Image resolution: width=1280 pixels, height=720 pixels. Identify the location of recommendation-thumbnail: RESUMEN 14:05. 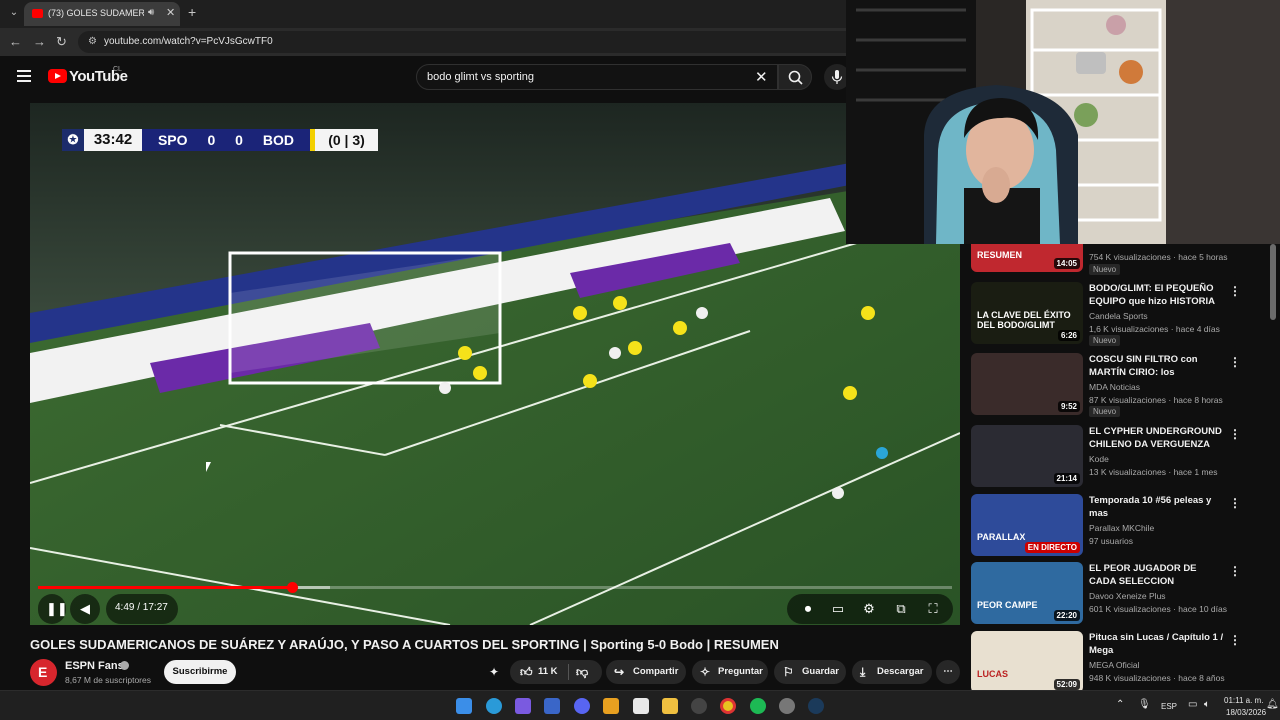
(1027, 257).